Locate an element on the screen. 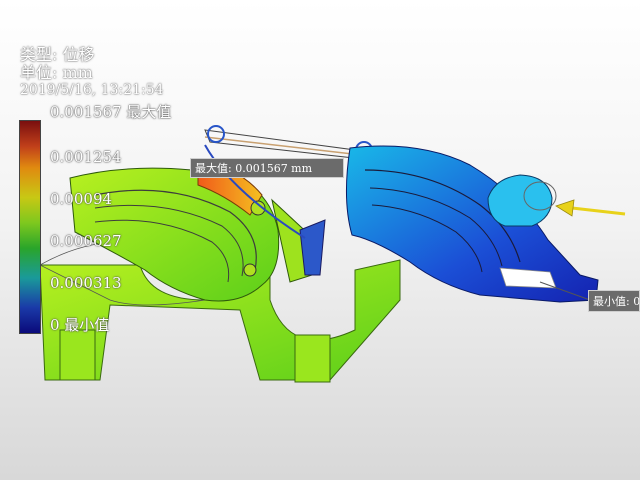 This screenshot has width=640, height=480. load-arrow-icon is located at coordinates (590, 208).